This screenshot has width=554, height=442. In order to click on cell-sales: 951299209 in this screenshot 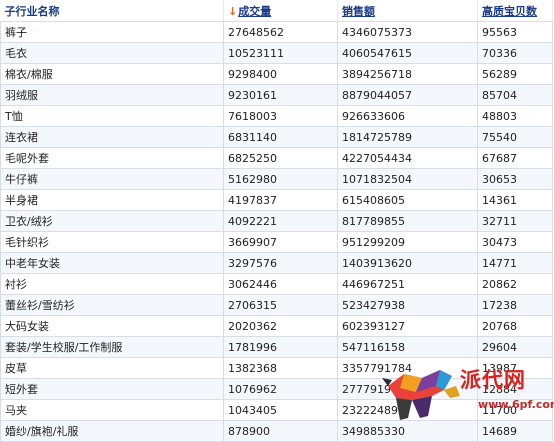, I will do `click(407, 242)`.